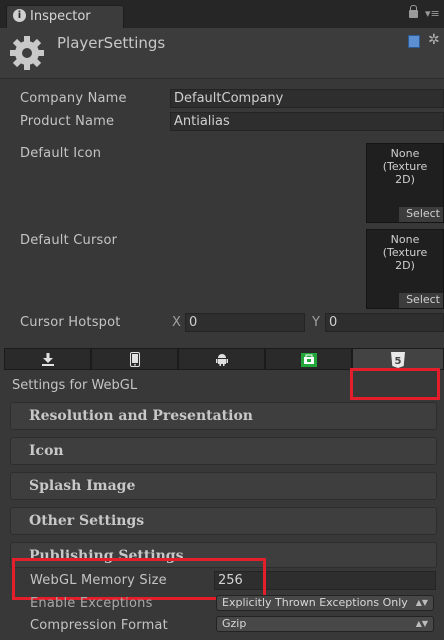 This screenshot has height=640, width=444. Describe the element at coordinates (223, 416) in the screenshot. I see `section-resolution: Resolution and Presentation` at that location.